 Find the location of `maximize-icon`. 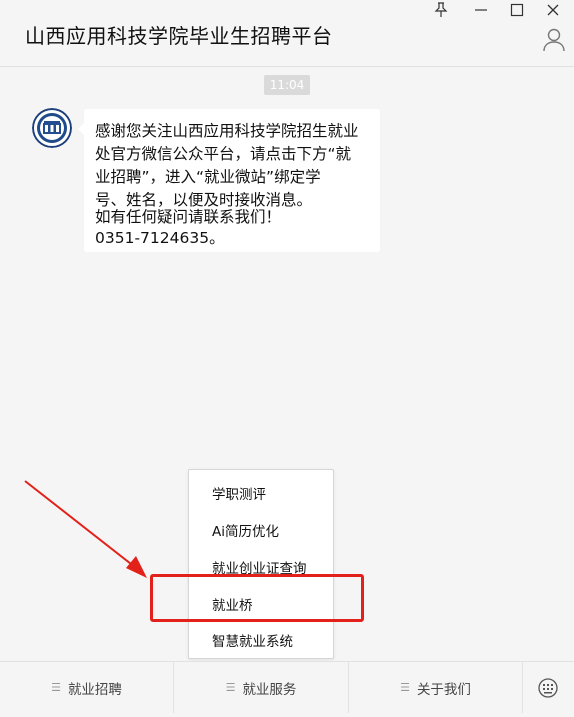

maximize-icon is located at coordinates (517, 13).